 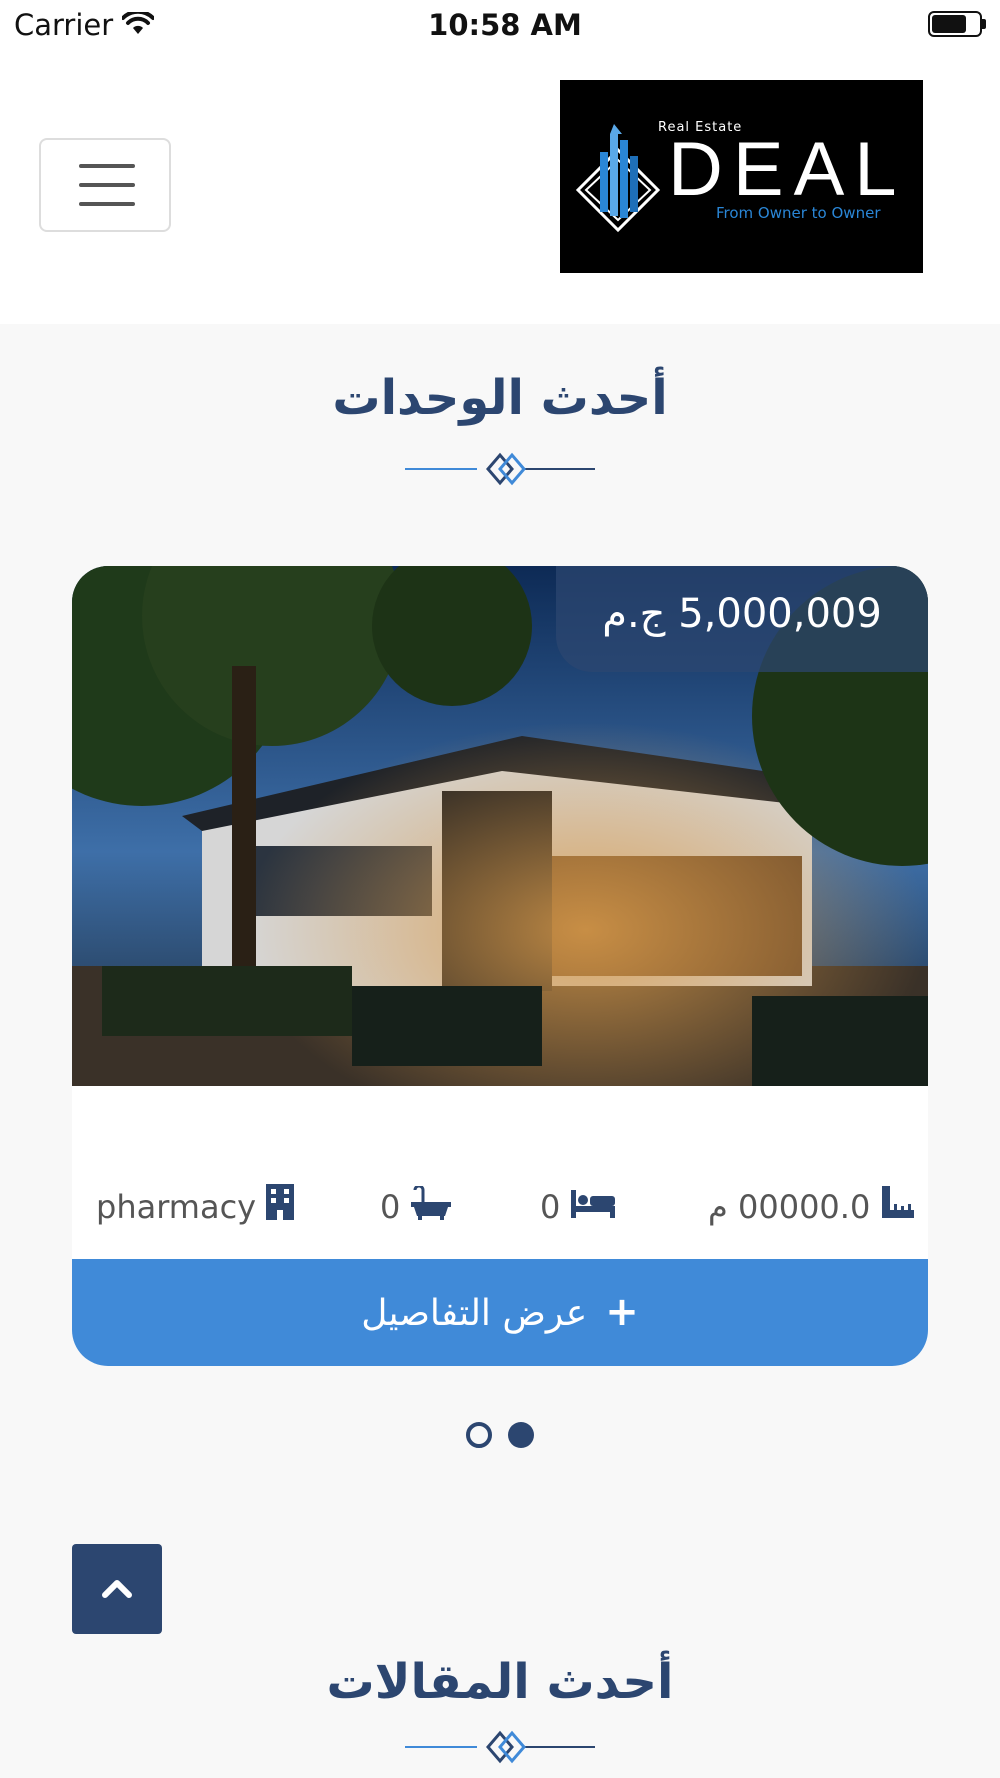 I want to click on feature-bedrooms: 0, so click(x=577, y=1207).